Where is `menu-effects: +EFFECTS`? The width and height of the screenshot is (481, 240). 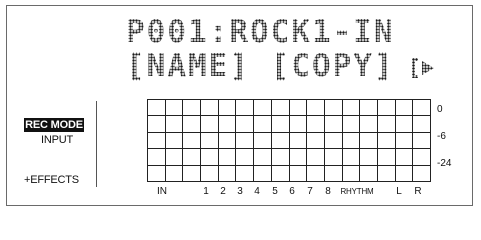
menu-effects: +EFFECTS is located at coordinates (51, 180).